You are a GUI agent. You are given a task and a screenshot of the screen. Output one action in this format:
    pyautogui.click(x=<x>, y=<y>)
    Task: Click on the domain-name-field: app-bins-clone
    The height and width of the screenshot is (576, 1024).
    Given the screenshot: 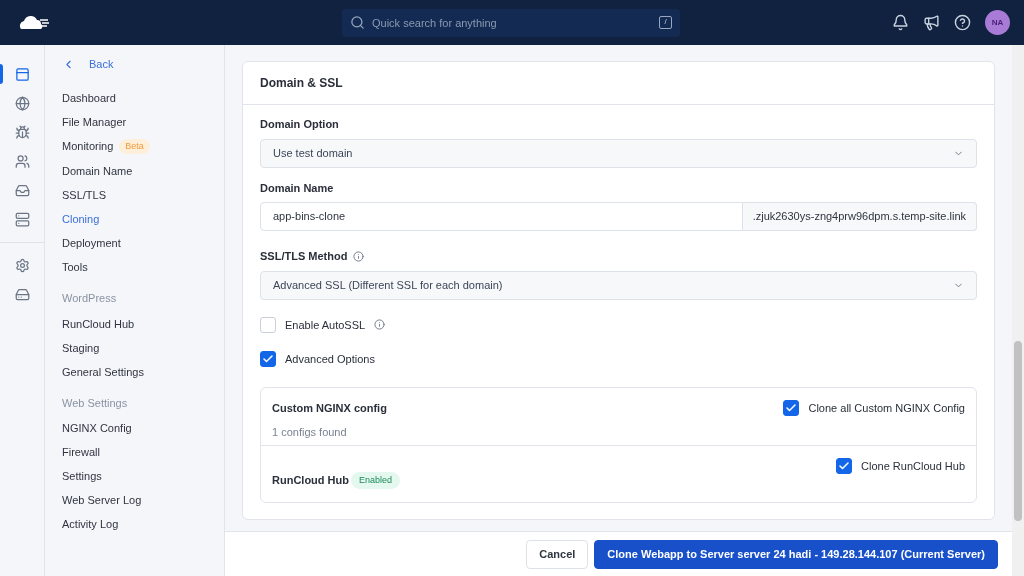 What is the action you would take?
    pyautogui.click(x=501, y=216)
    